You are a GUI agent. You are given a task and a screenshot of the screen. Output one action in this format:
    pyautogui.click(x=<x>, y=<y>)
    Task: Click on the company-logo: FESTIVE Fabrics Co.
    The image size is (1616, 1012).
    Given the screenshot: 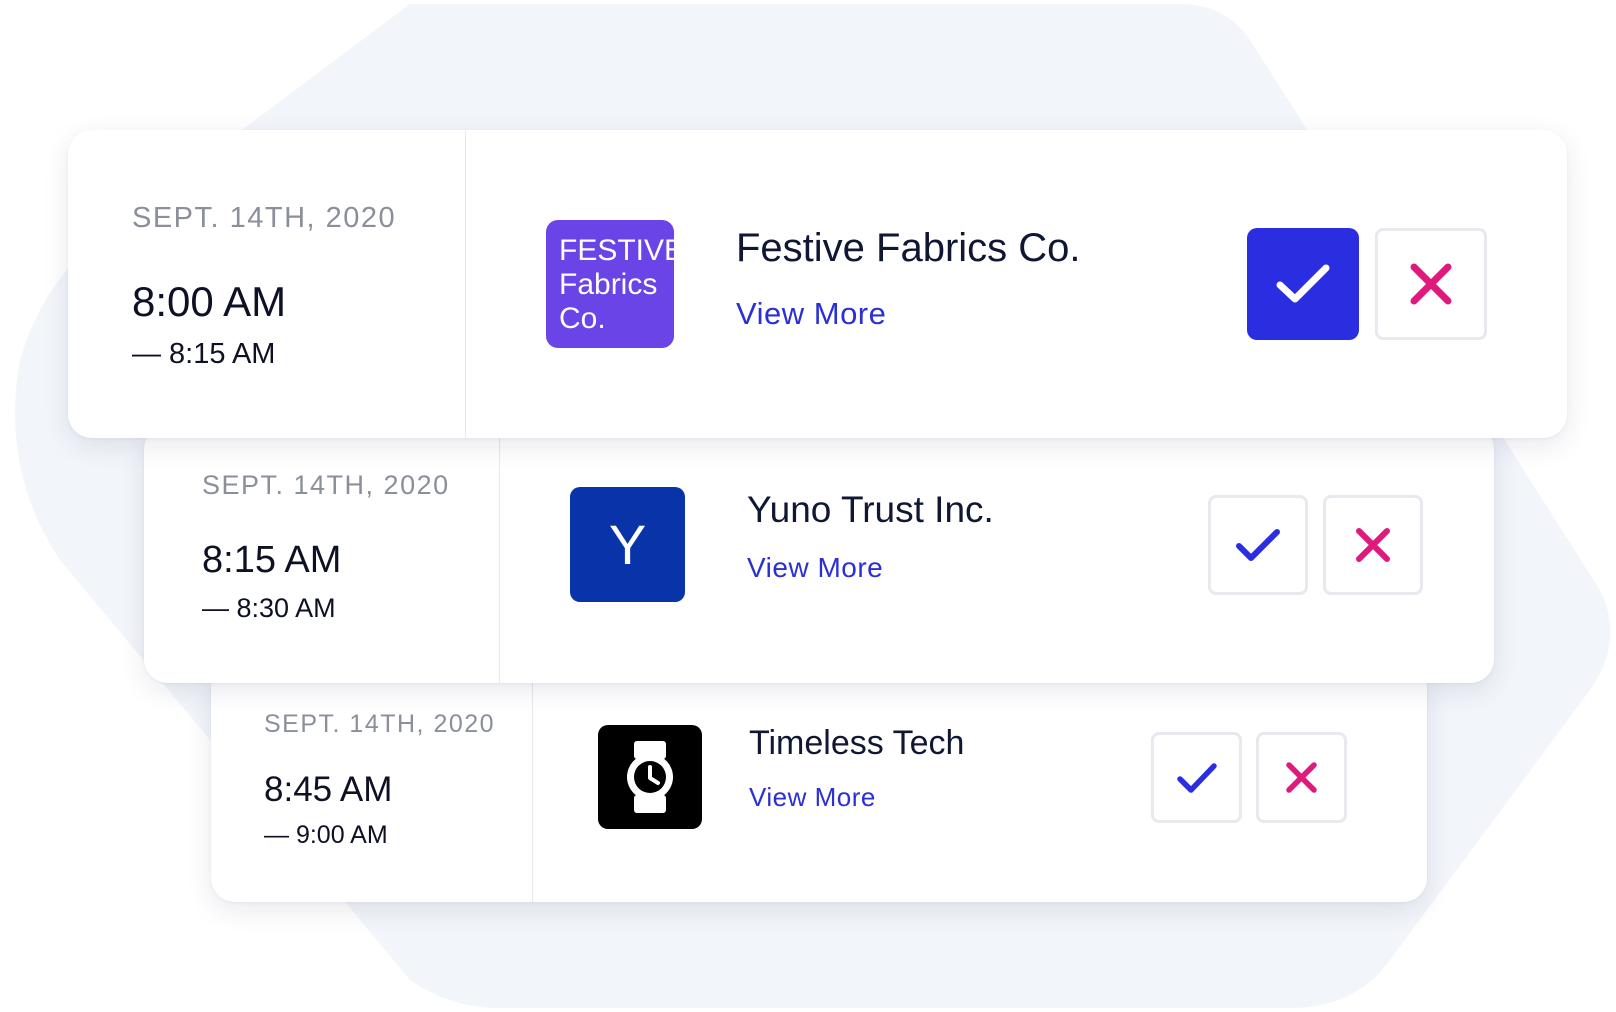 What is the action you would take?
    pyautogui.click(x=610, y=284)
    